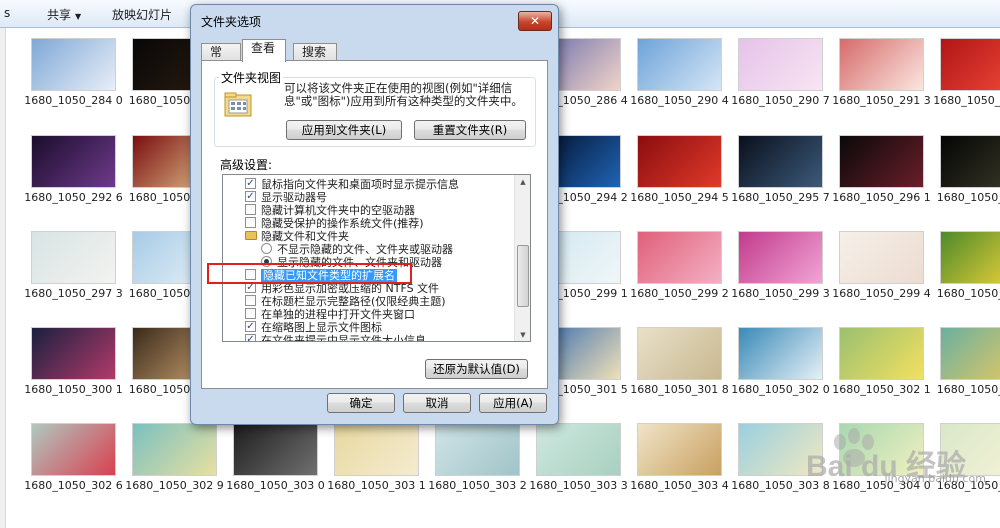 Image resolution: width=1000 pixels, height=528 pixels. What do you see at coordinates (376, 485) in the screenshot?
I see `thumbnail-filename: 1680_1050_303 1` at bounding box center [376, 485].